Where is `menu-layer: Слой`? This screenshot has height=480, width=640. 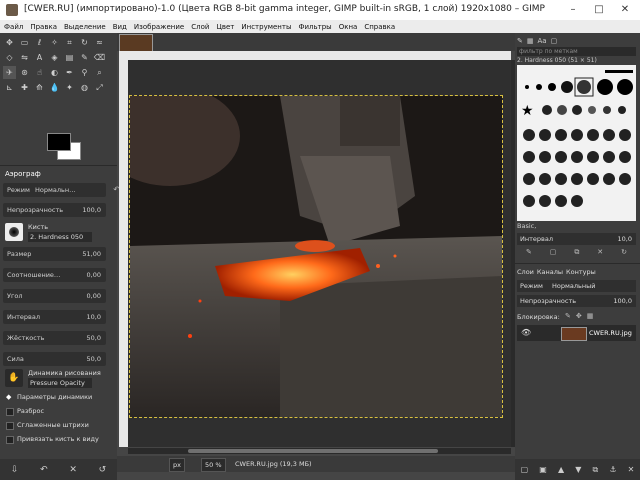 menu-layer: Слой is located at coordinates (200, 27).